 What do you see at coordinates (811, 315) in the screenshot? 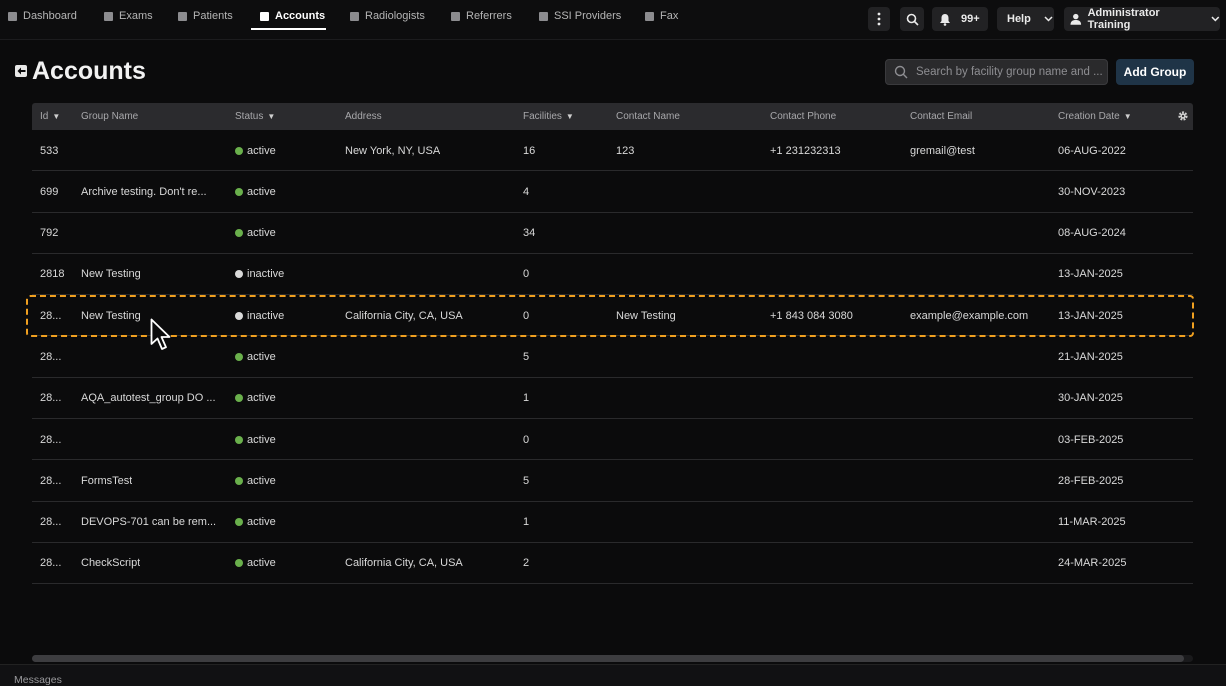
I see `cell-text: +1 843 084 3080` at bounding box center [811, 315].